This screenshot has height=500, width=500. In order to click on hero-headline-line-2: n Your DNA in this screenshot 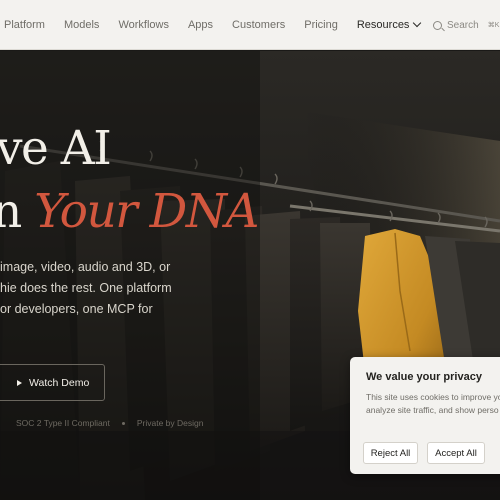, I will do `click(129, 211)`.